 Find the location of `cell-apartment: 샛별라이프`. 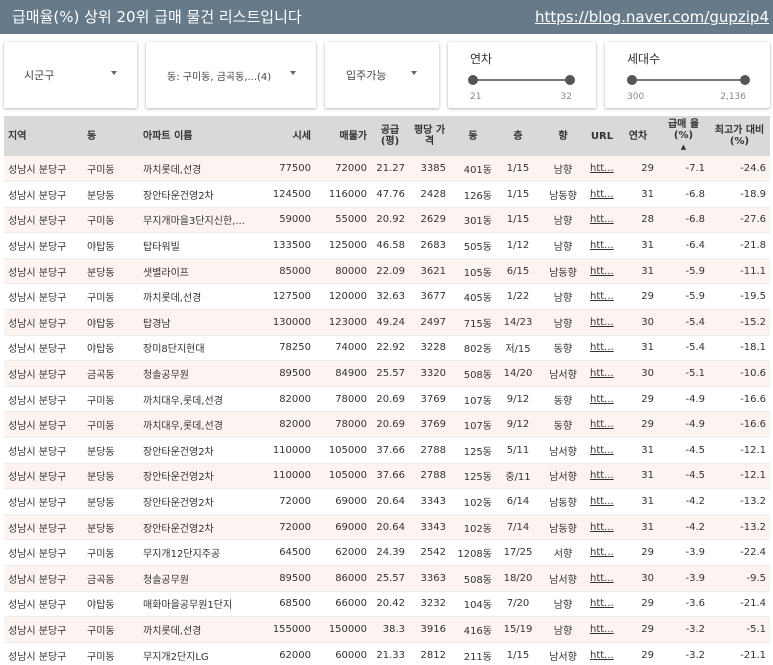

cell-apartment: 샛별라이프 is located at coordinates (201, 271).